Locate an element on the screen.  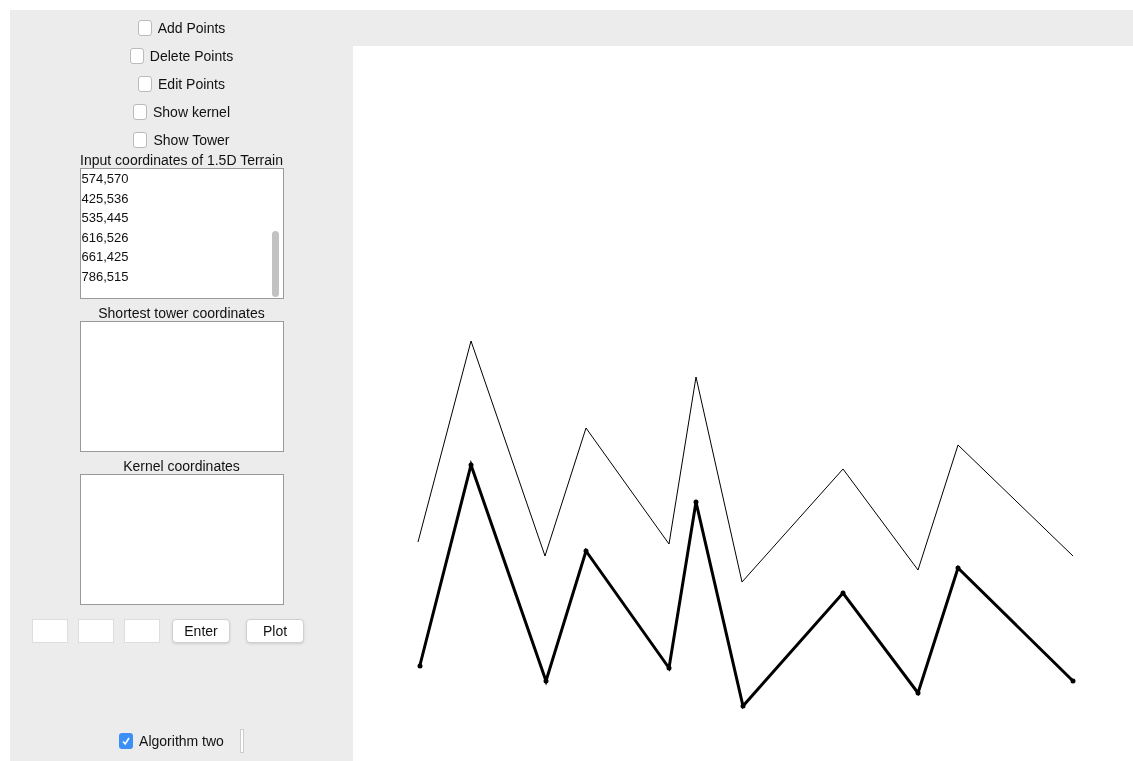
text-field is located at coordinates (241, 741).